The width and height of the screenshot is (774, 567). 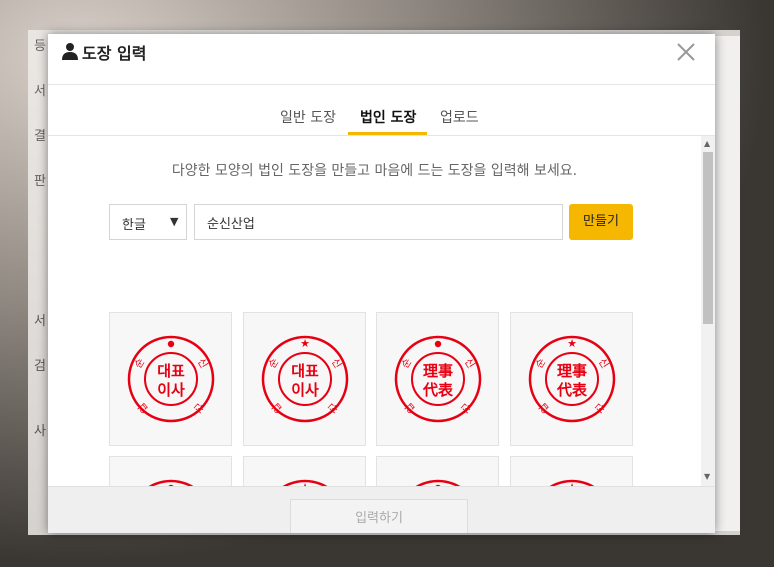 What do you see at coordinates (40, 181) in the screenshot?
I see `background-fragment: 판` at bounding box center [40, 181].